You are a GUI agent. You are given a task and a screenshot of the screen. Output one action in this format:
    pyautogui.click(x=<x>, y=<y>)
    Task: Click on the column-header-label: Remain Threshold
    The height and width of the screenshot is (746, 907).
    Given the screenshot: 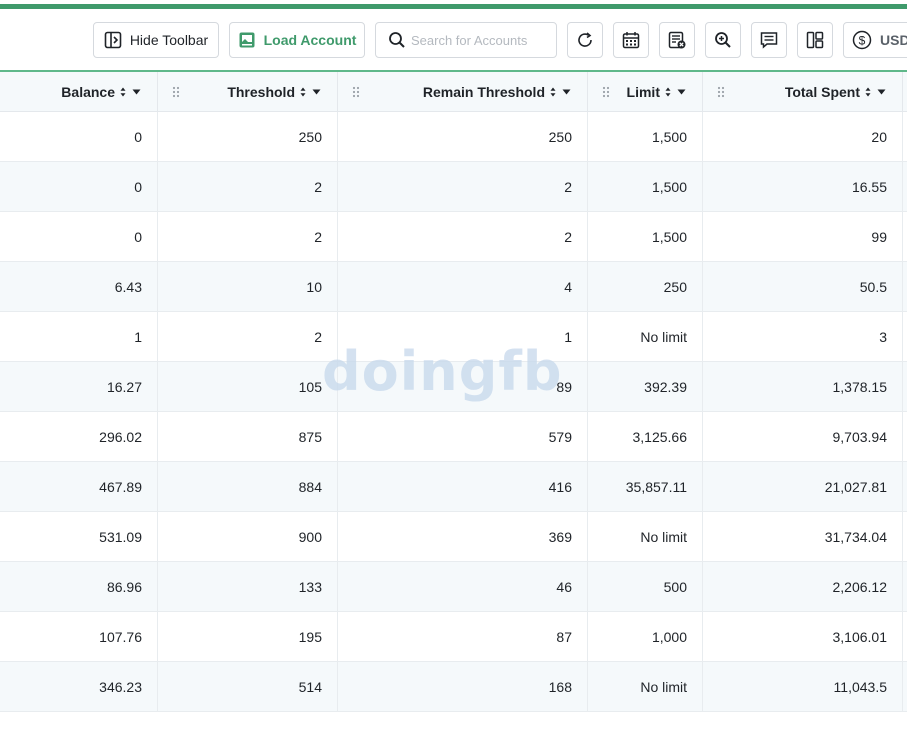 What is the action you would take?
    pyautogui.click(x=483, y=92)
    